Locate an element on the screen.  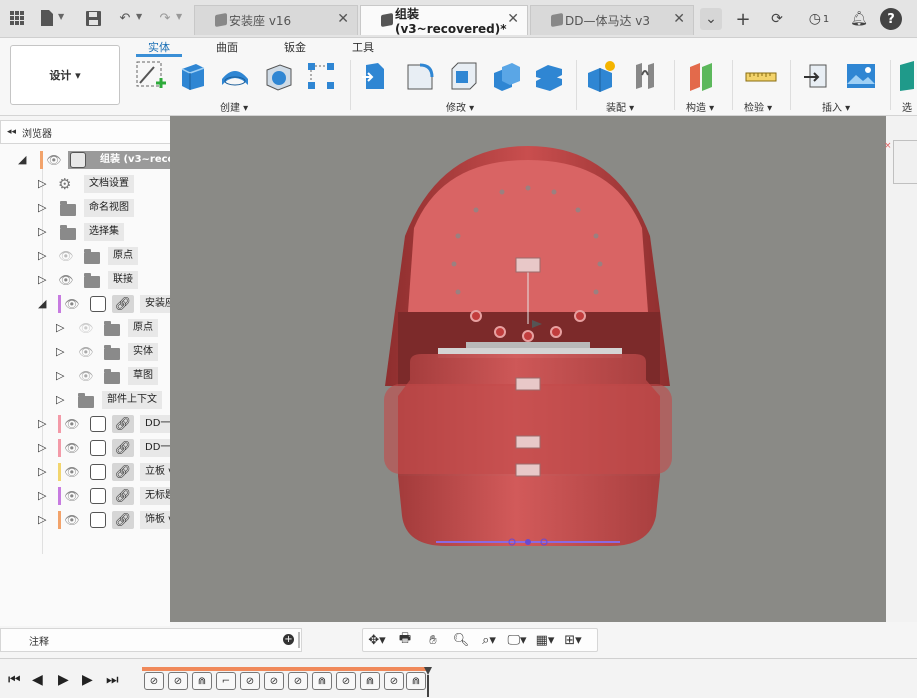
split-body-icon is located at coordinates (549, 76).